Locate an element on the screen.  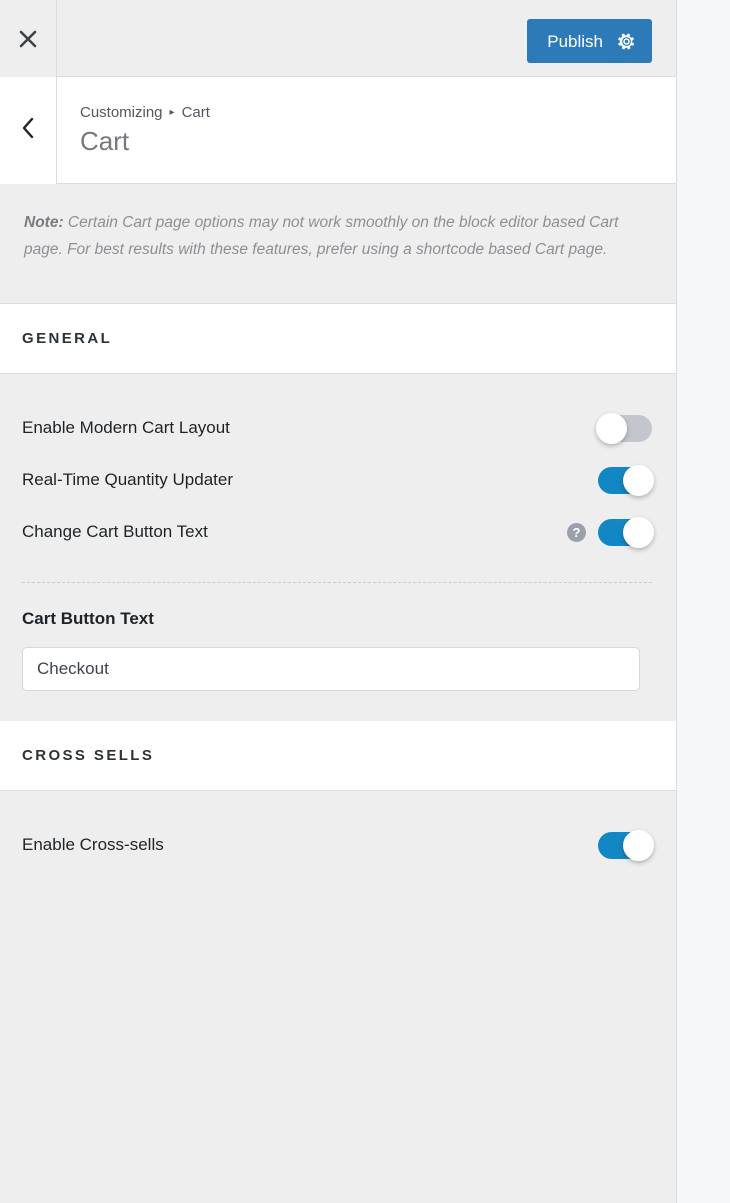
preview-pane is located at coordinates (704, 601).